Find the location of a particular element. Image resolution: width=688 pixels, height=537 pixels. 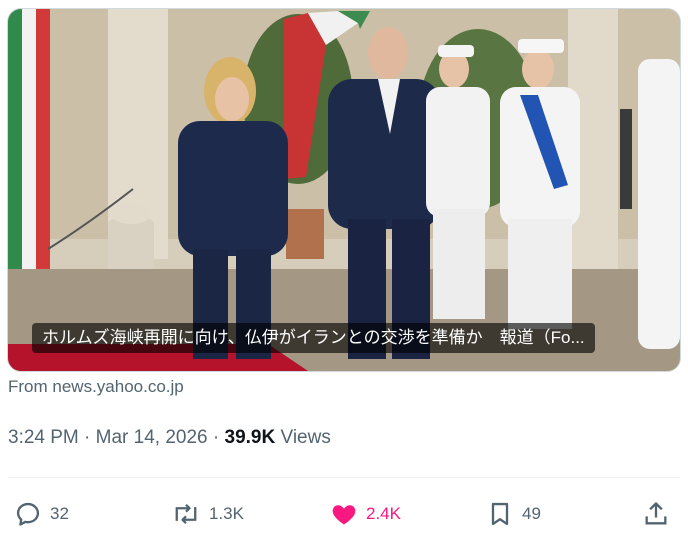

repost-count: 1.3K is located at coordinates (226, 513).